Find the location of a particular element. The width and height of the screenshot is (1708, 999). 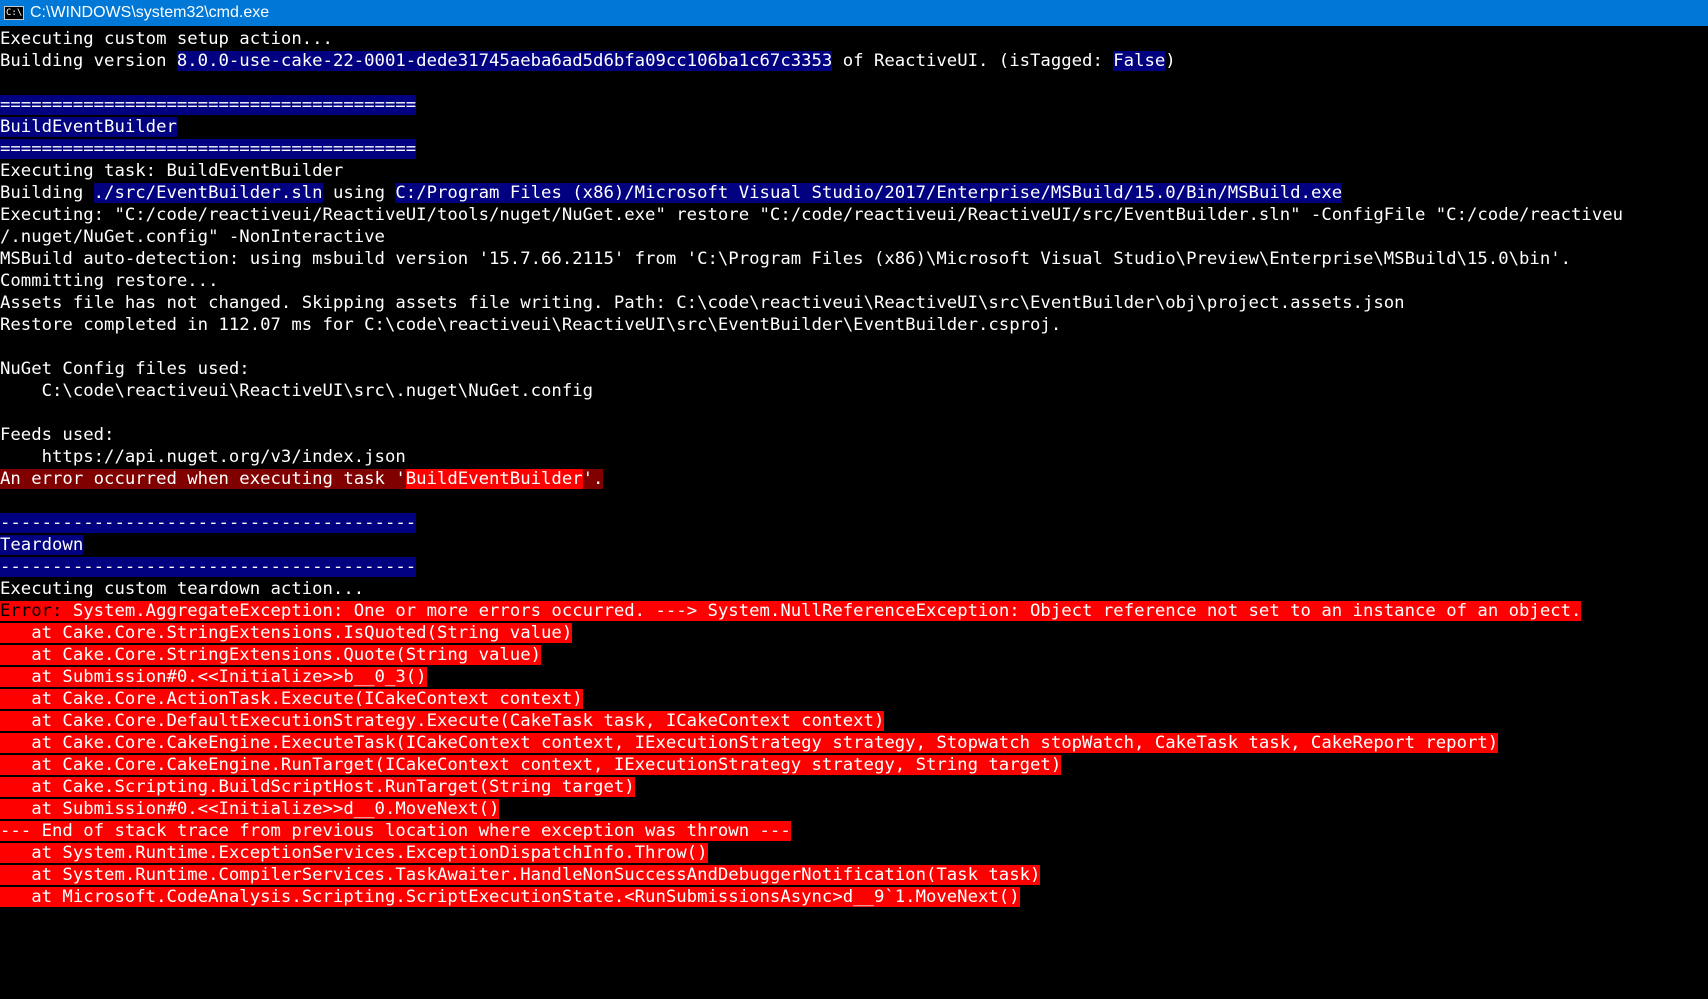

error-label: Error: is located at coordinates (36, 611).